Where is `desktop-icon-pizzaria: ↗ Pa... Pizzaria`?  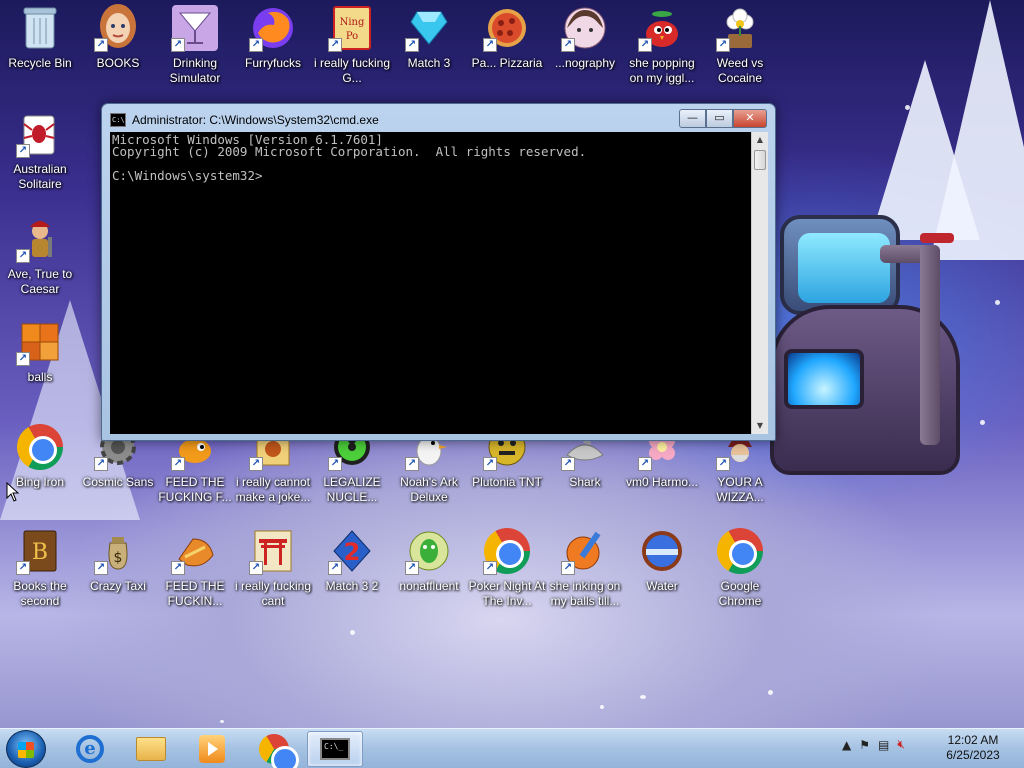
desktop-icon-pizzaria: ↗ Pa... Pizzaria is located at coordinates (507, 37).